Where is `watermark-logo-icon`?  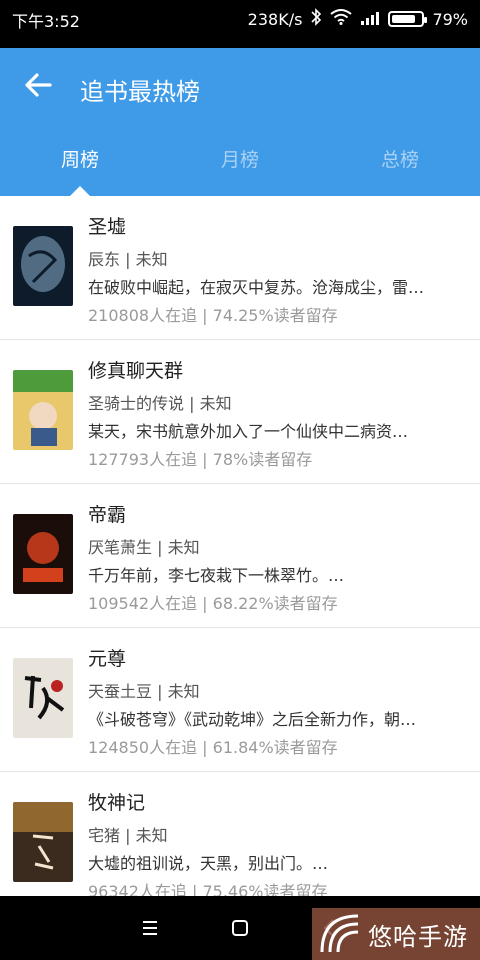
watermark-logo-icon is located at coordinates (339, 933).